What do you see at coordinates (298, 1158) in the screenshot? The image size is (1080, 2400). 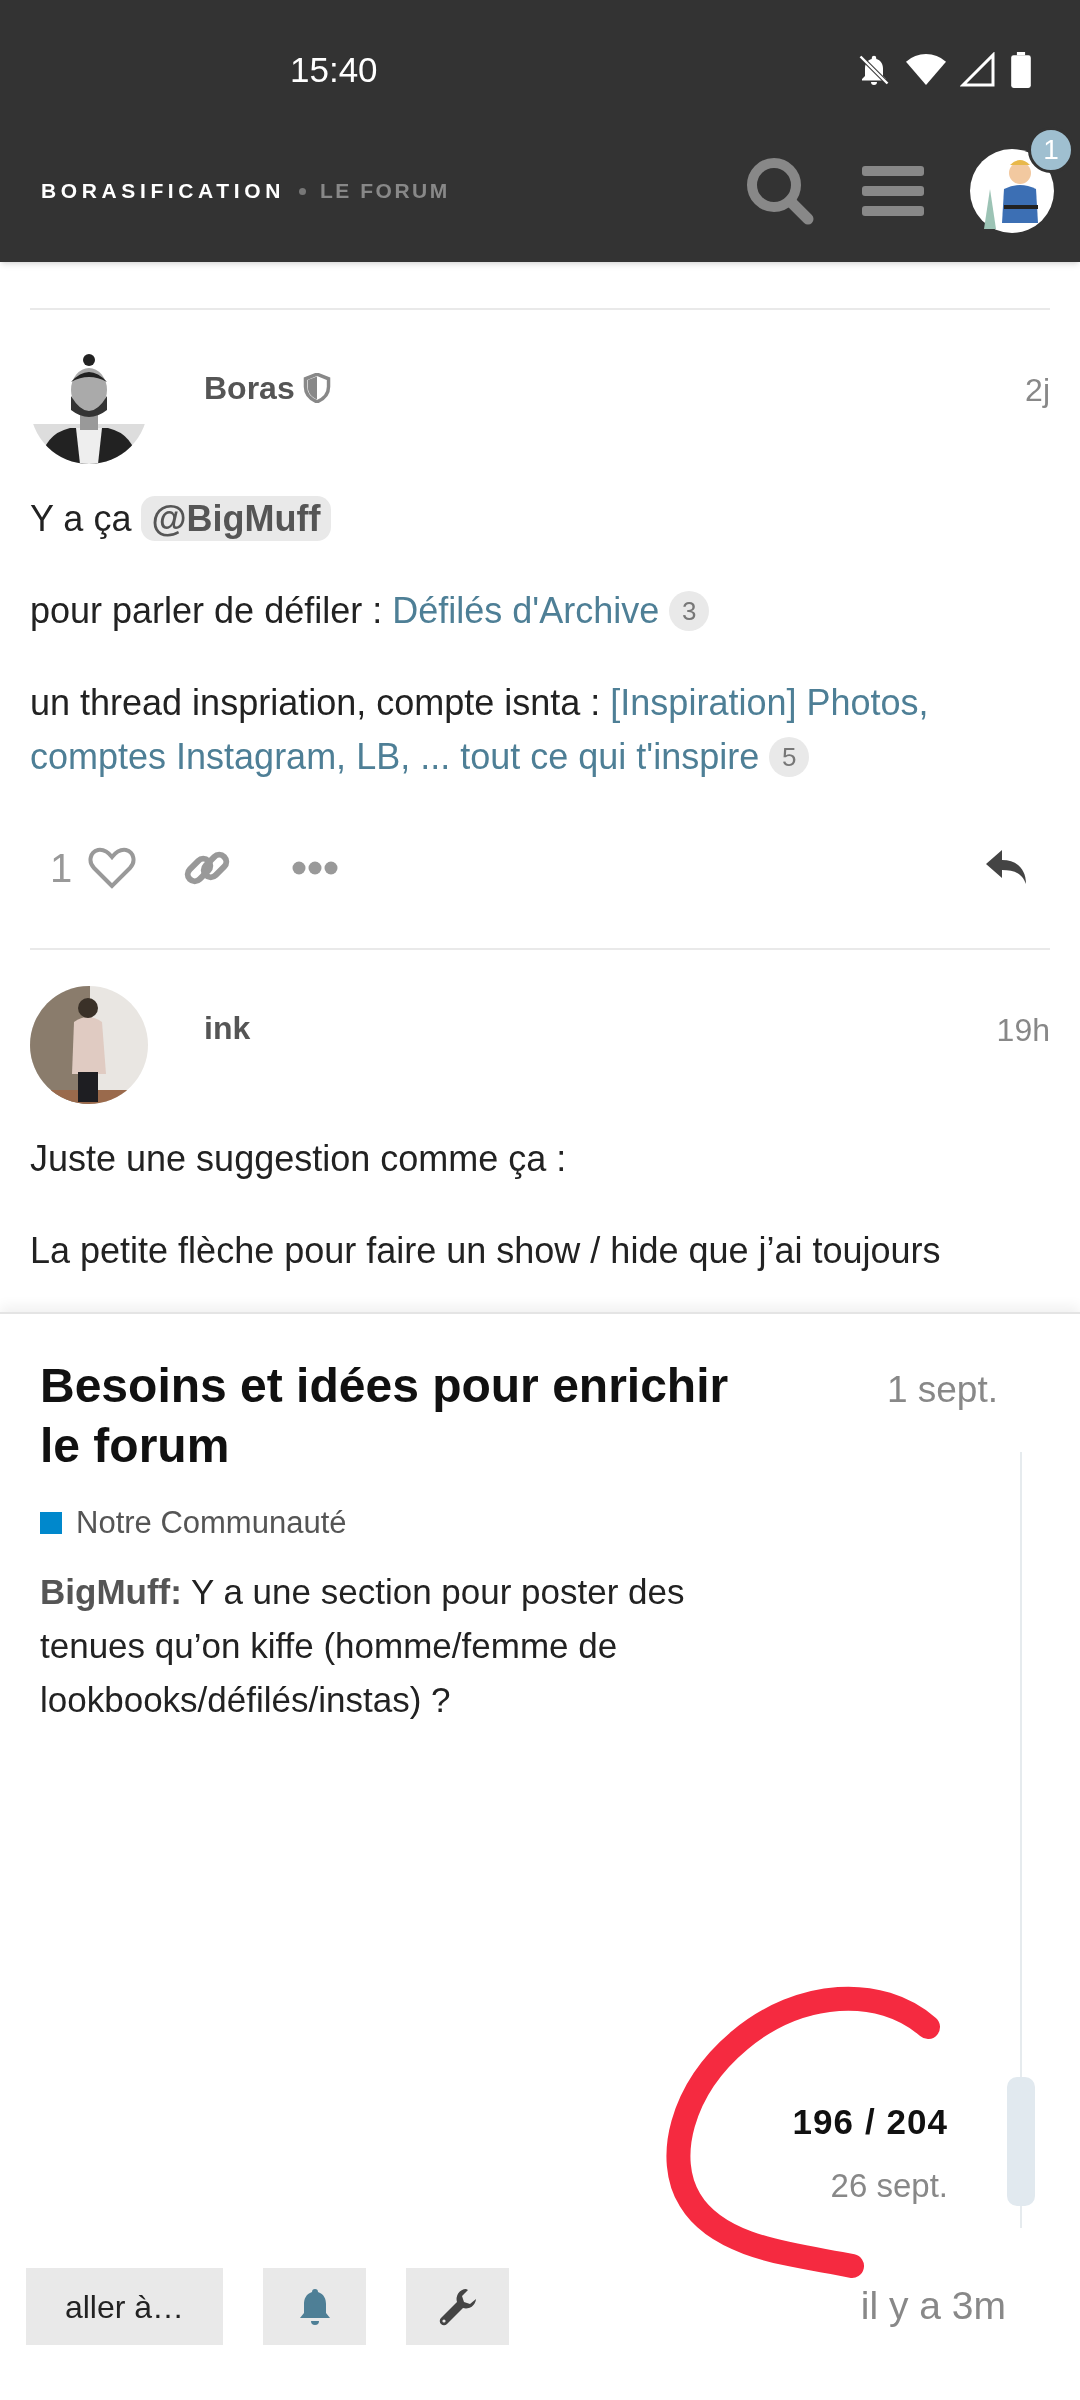 I see `post-text: Juste une suggestion comme ça :` at bounding box center [298, 1158].